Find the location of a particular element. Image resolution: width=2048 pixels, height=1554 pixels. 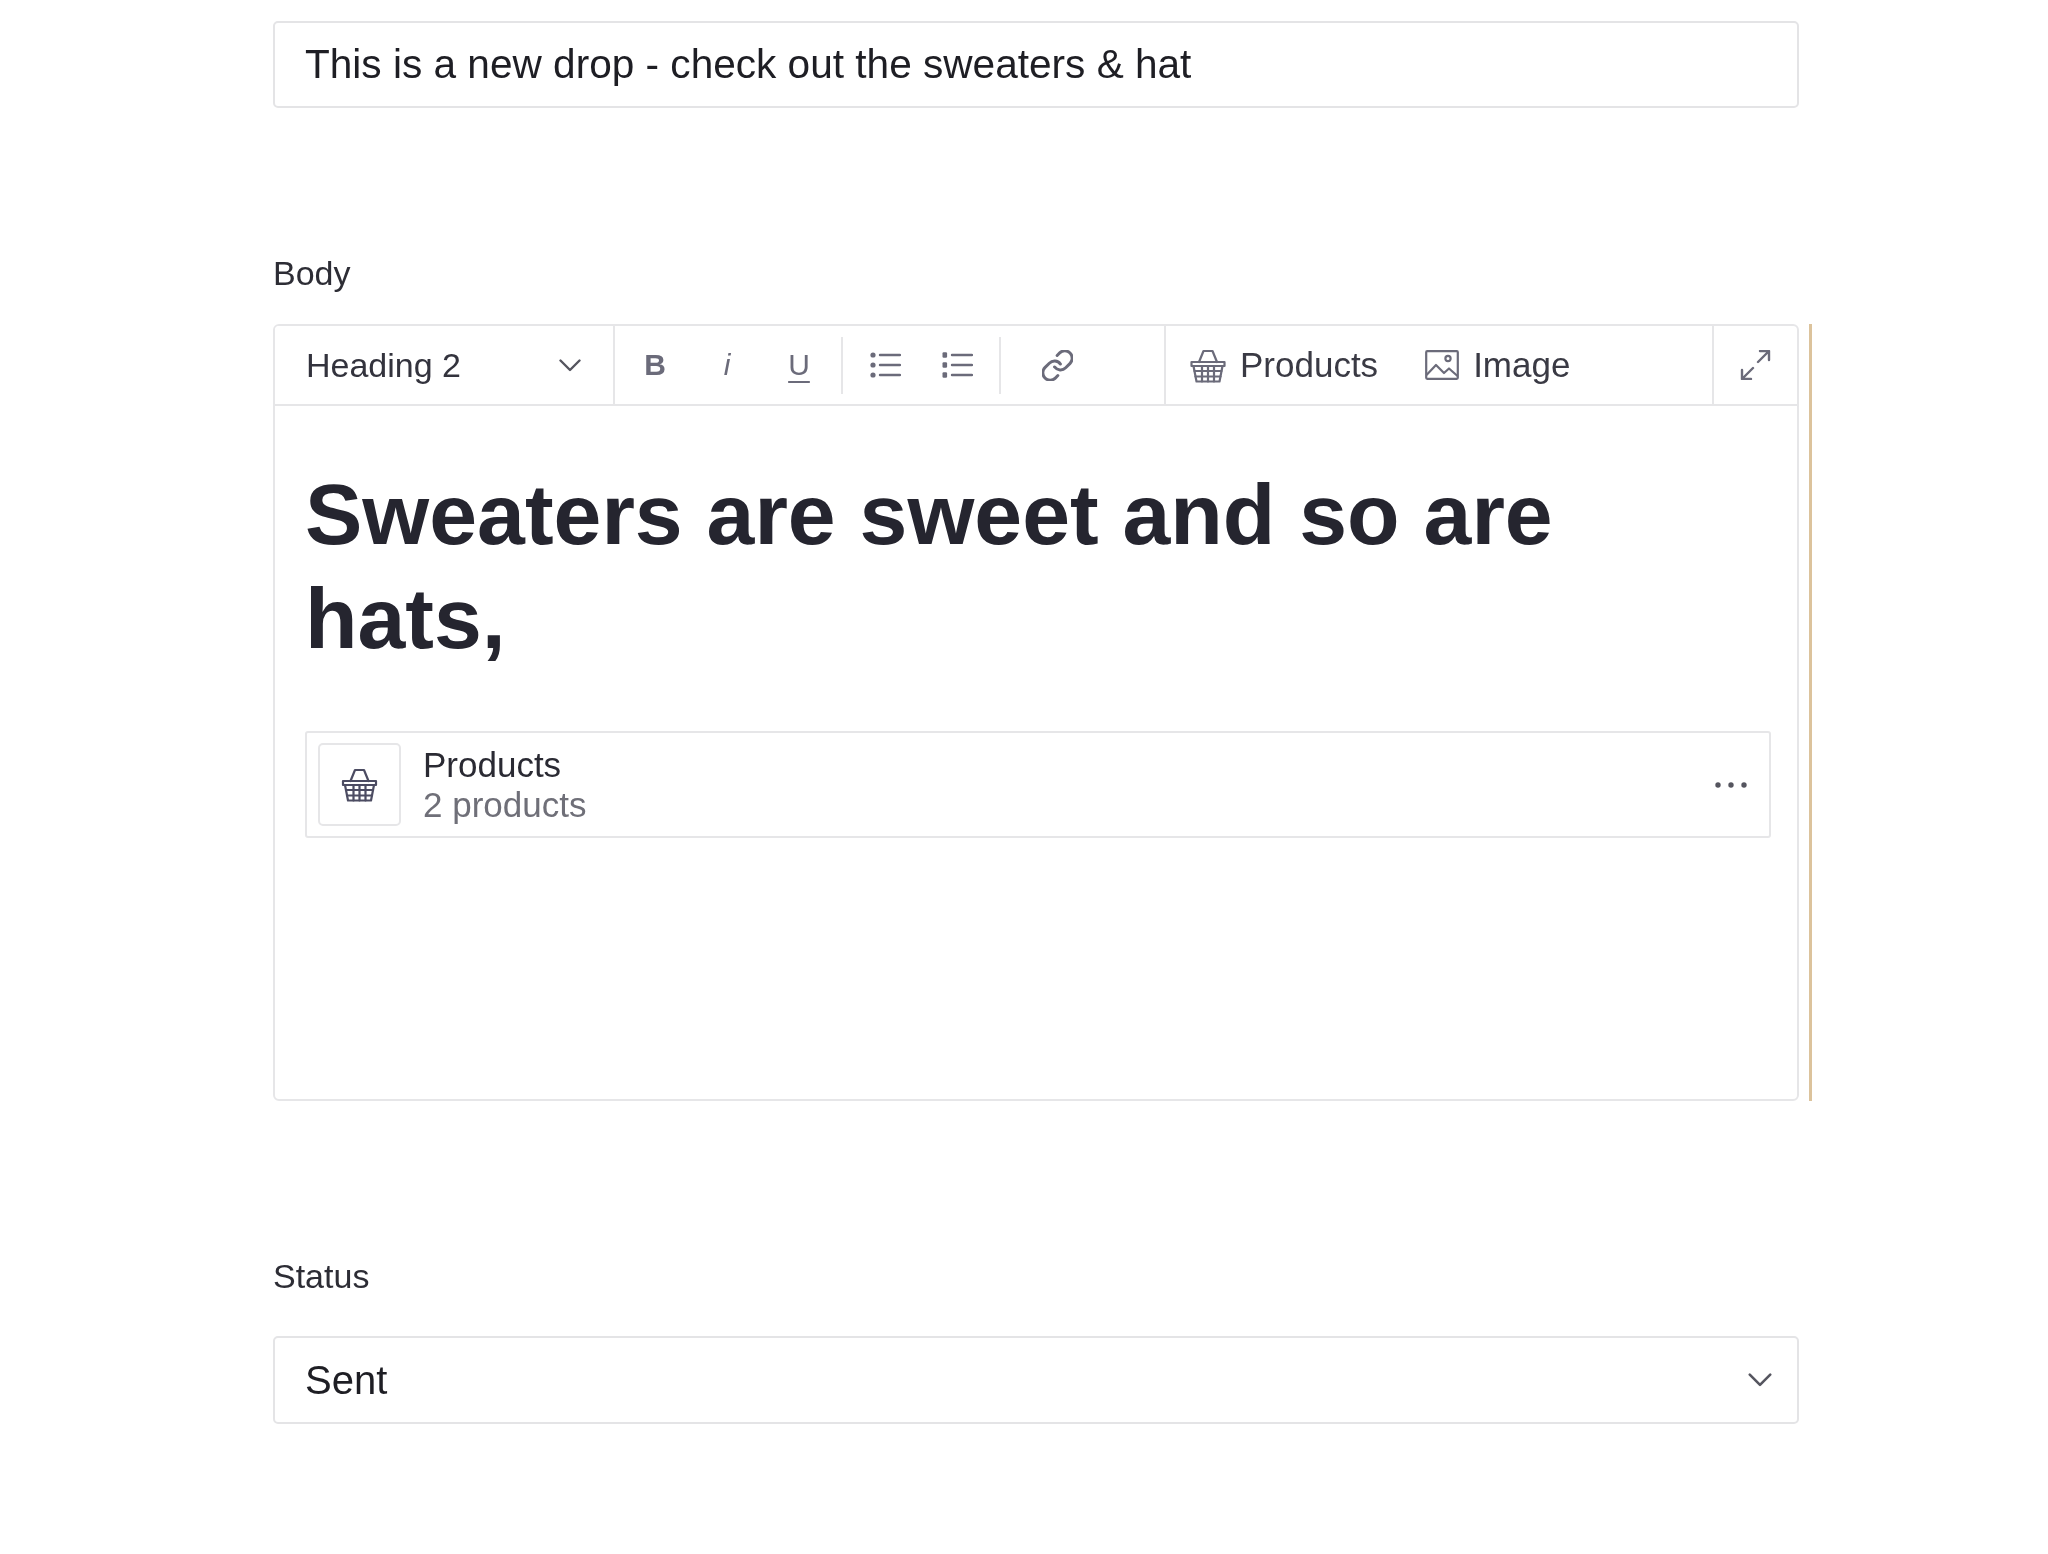

products-button: Products is located at coordinates (1284, 365).